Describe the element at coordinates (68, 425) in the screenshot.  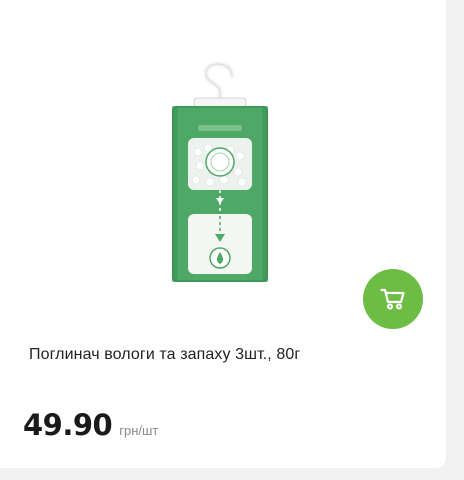
I see `price-value: 49.90` at that location.